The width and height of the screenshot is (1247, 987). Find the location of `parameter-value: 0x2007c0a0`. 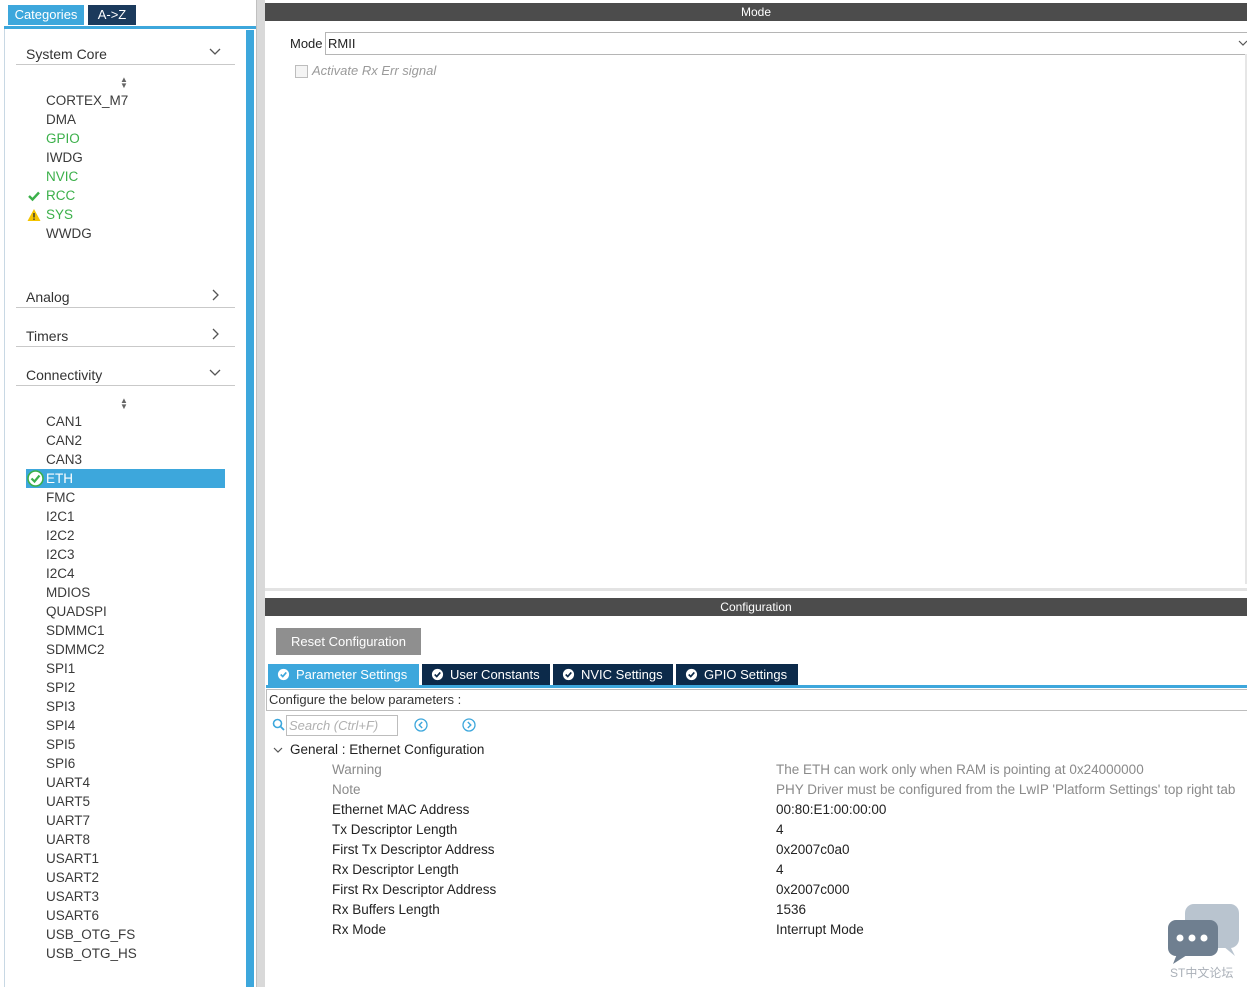

parameter-value: 0x2007c0a0 is located at coordinates (813, 849).